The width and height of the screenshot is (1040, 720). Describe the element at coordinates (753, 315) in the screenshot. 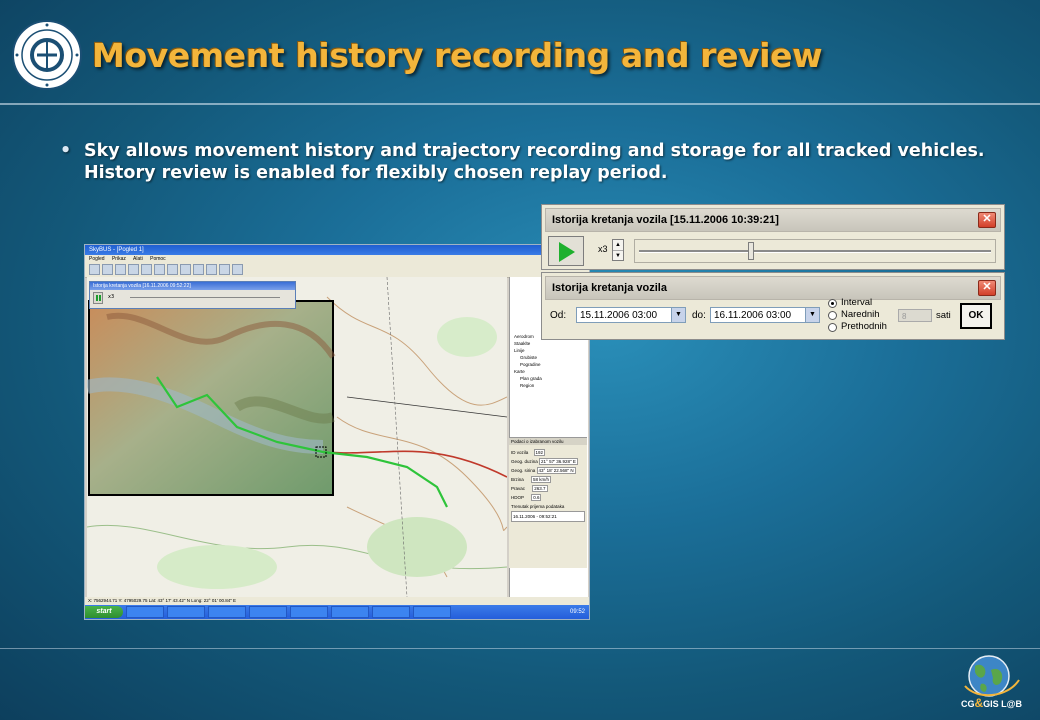

I see `do-date-value: 16.11.2006 03:00` at that location.